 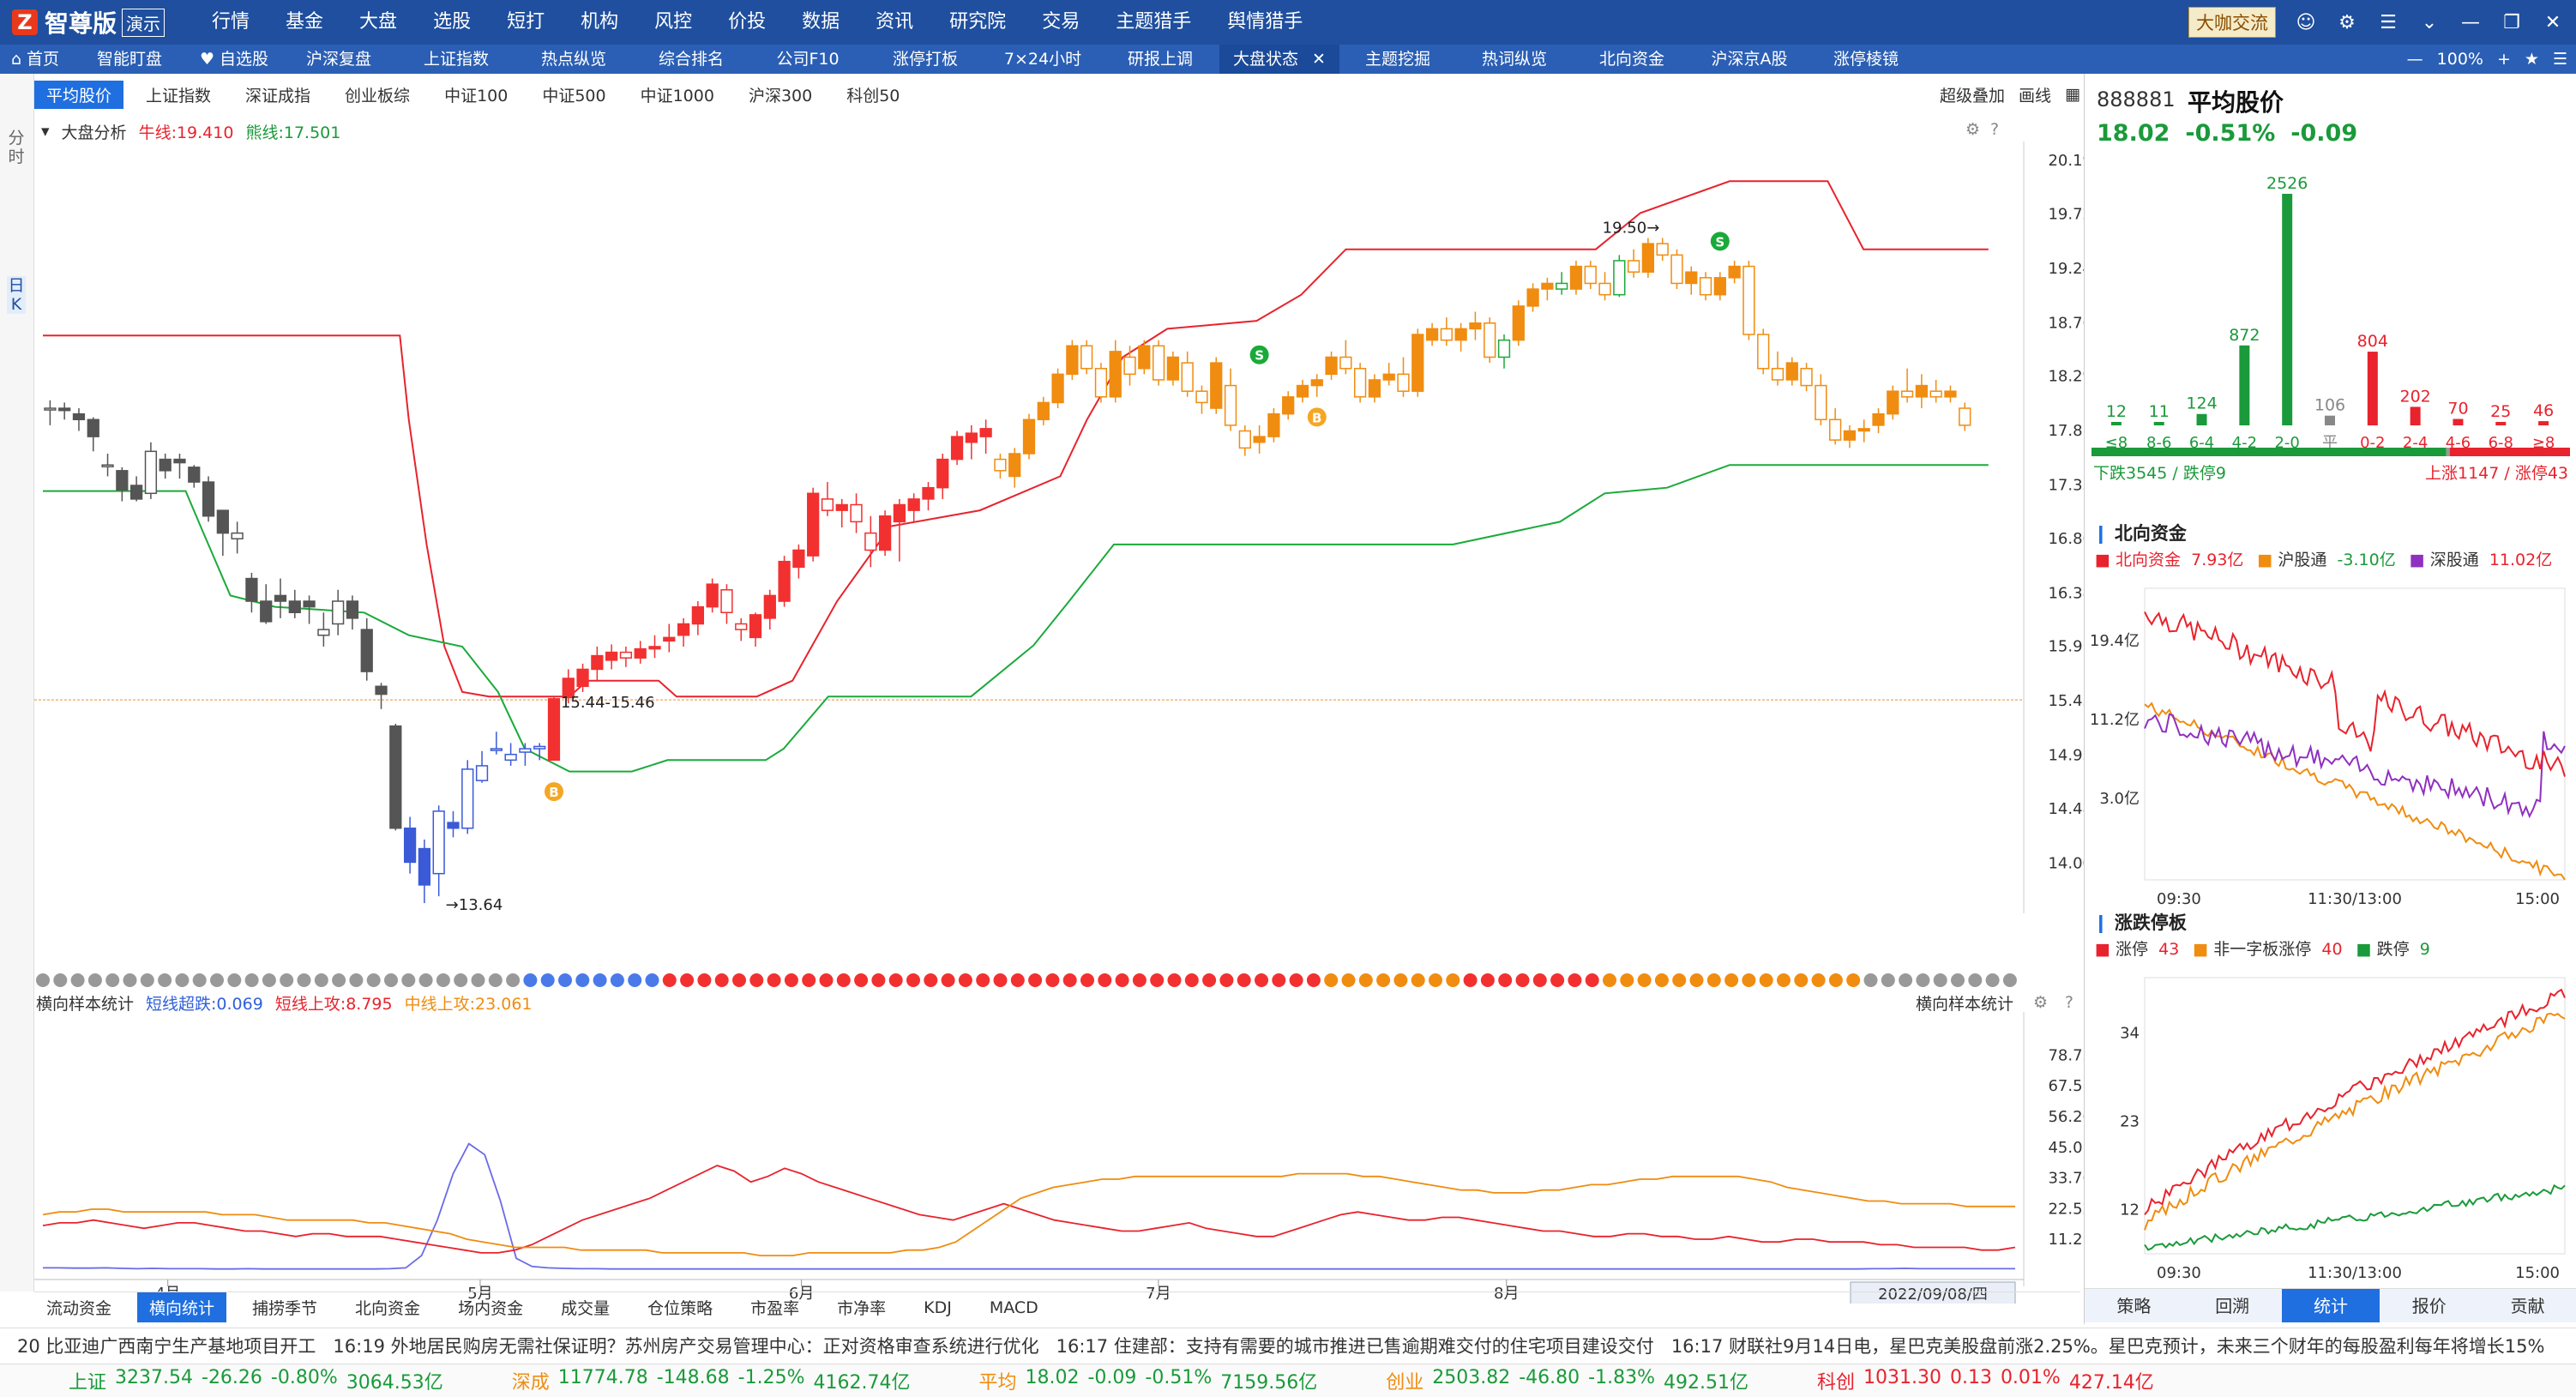 What do you see at coordinates (680, 1307) in the screenshot?
I see `indicator-tab-6: 仓位策略` at bounding box center [680, 1307].